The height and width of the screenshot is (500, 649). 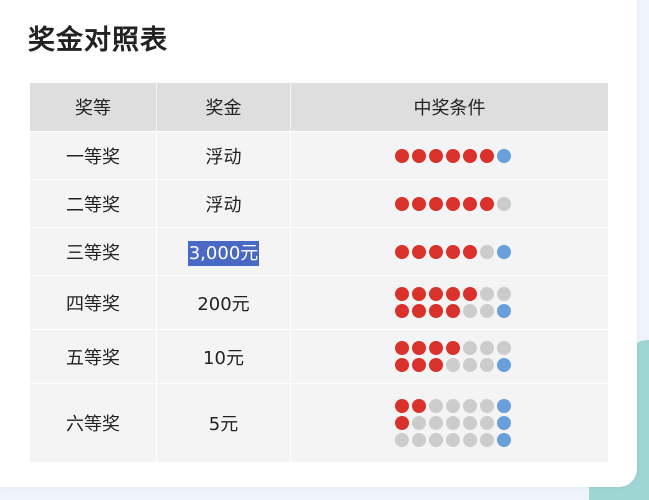 I want to click on prize-amount: 3,000元, so click(x=223, y=251).